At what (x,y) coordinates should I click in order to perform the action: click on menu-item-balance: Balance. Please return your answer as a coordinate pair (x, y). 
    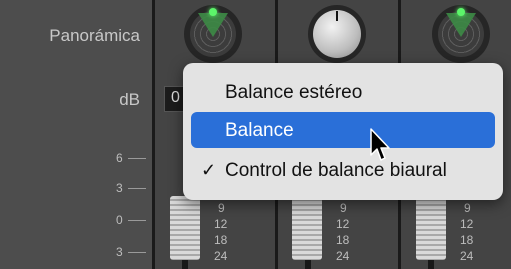
    Looking at the image, I should click on (343, 130).